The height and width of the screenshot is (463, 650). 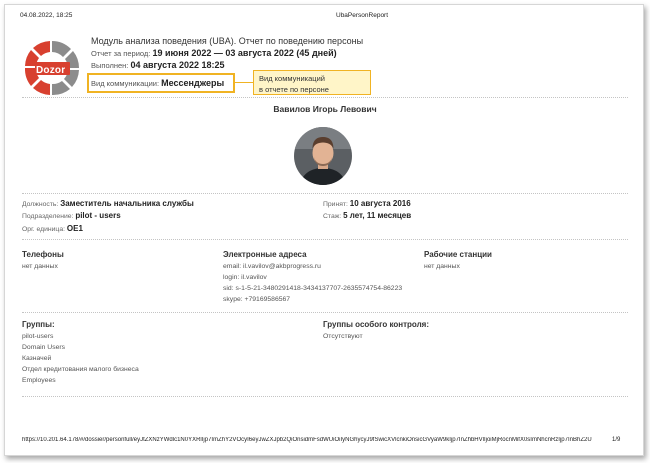 What do you see at coordinates (74, 228) in the screenshot?
I see `org-unit-value: OE1` at bounding box center [74, 228].